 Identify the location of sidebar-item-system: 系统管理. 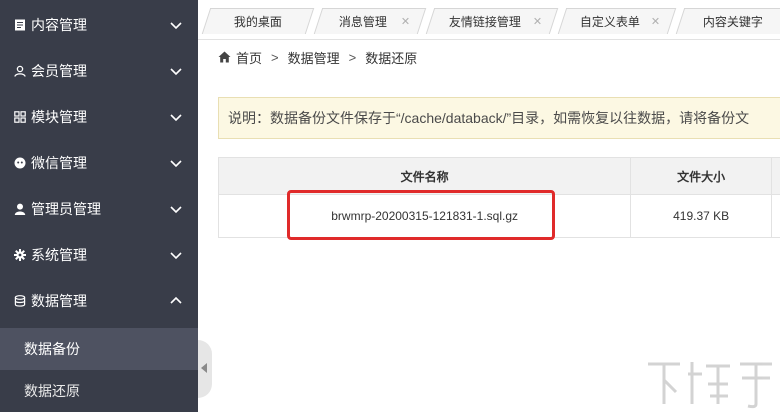
(99, 255).